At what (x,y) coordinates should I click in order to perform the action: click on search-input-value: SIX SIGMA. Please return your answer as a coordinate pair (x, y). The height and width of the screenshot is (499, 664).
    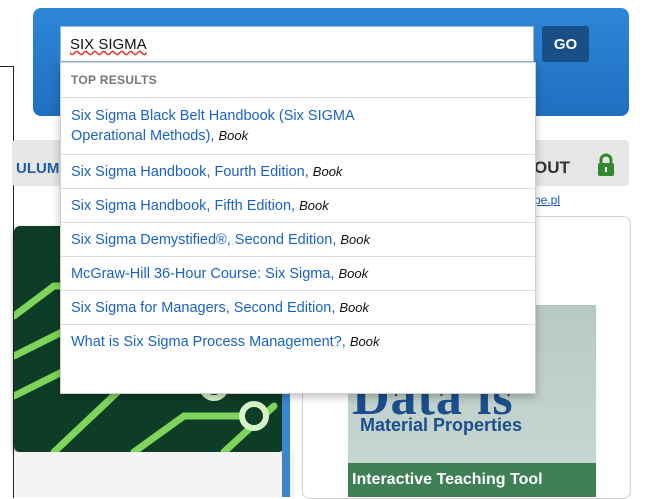
    Looking at the image, I should click on (108, 44).